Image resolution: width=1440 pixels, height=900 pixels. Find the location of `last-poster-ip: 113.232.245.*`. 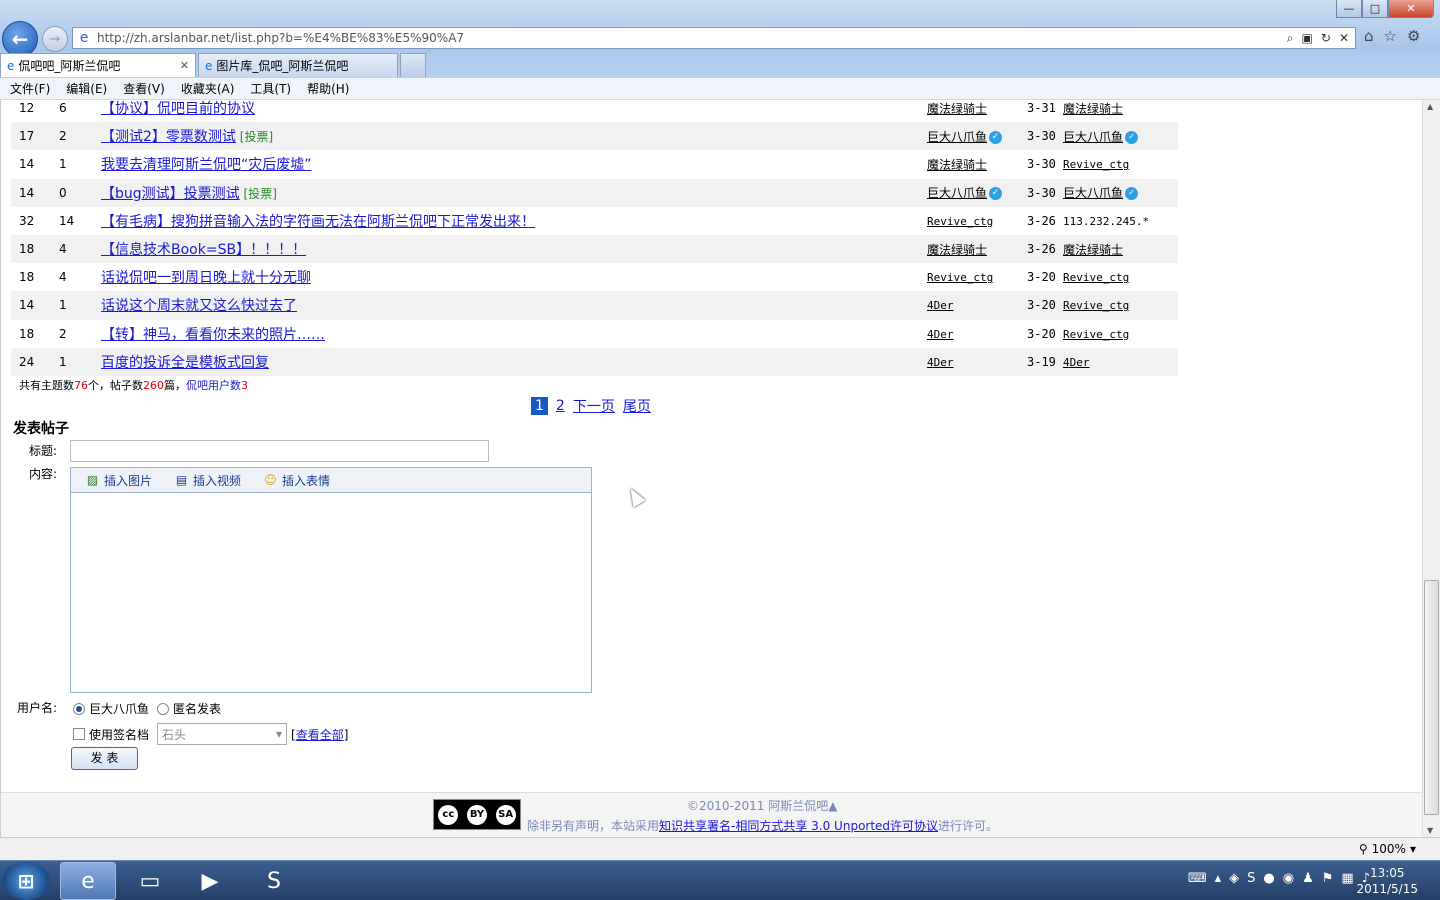

last-poster-ip: 113.232.245.* is located at coordinates (1106, 221).